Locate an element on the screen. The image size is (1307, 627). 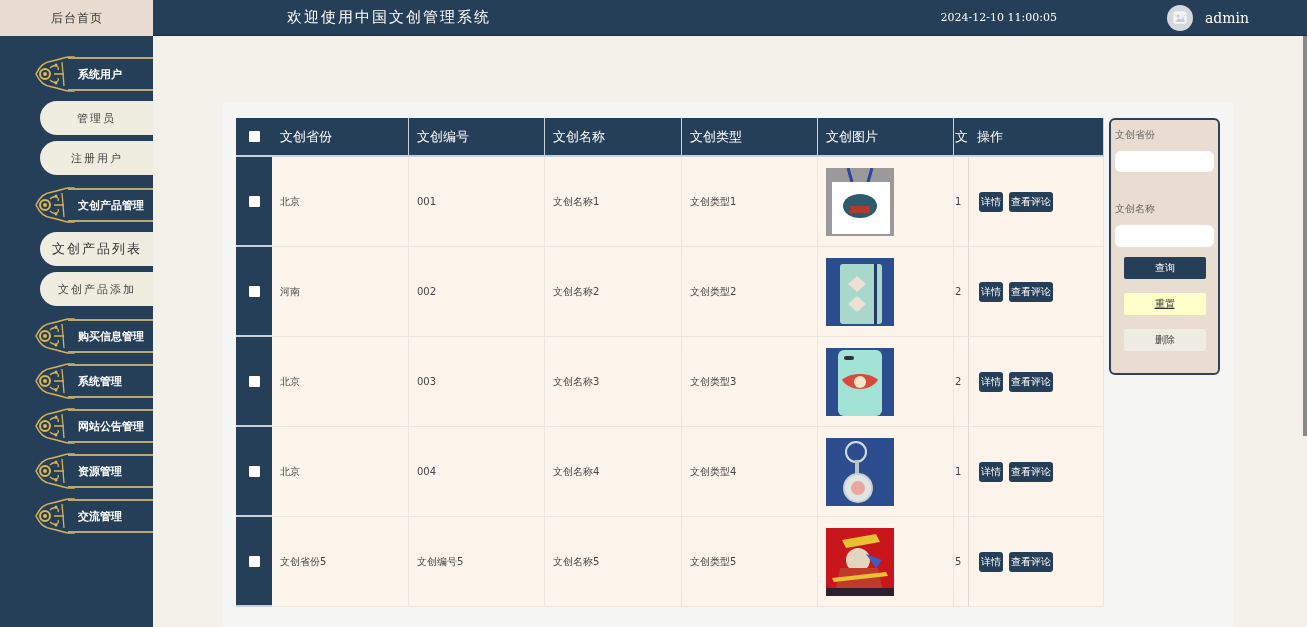
column-header: 文创编号 is located at coordinates (477, 137).